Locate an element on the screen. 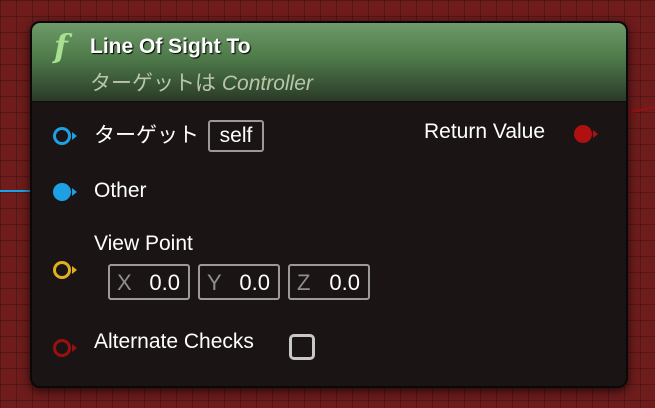  pin-label-return-value: Return Value is located at coordinates (485, 131).